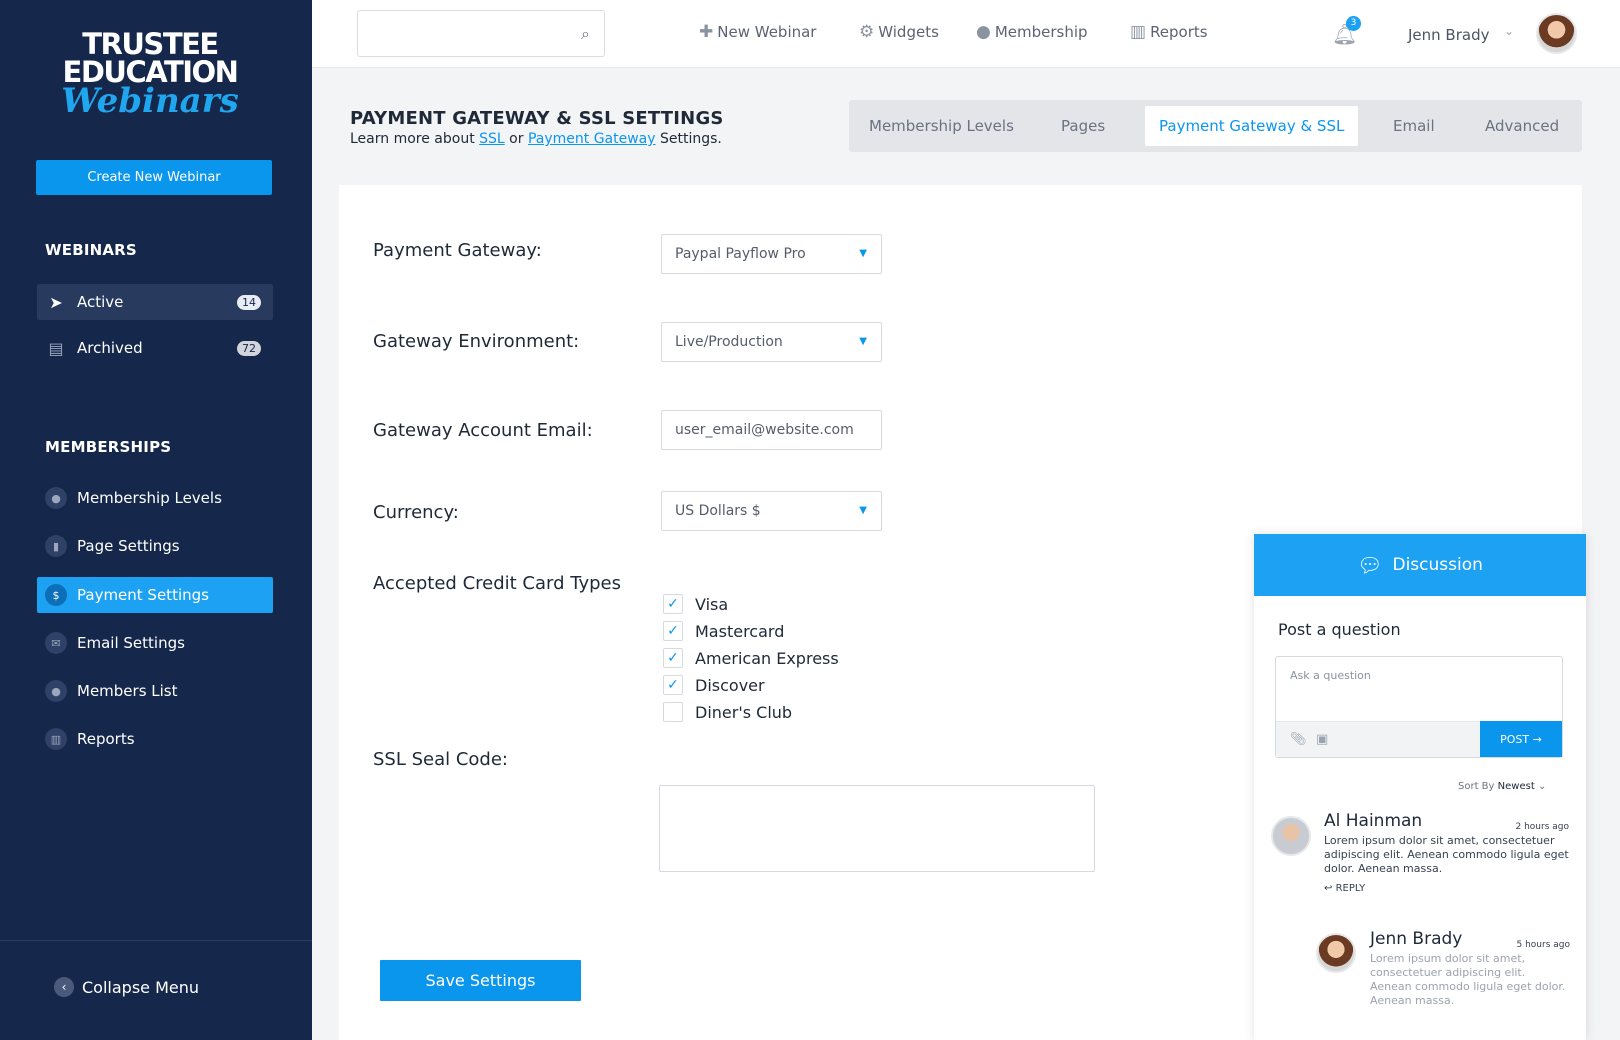  Describe the element at coordinates (771, 511) in the screenshot. I see `currency-select: US Dollars $ ▼` at that location.